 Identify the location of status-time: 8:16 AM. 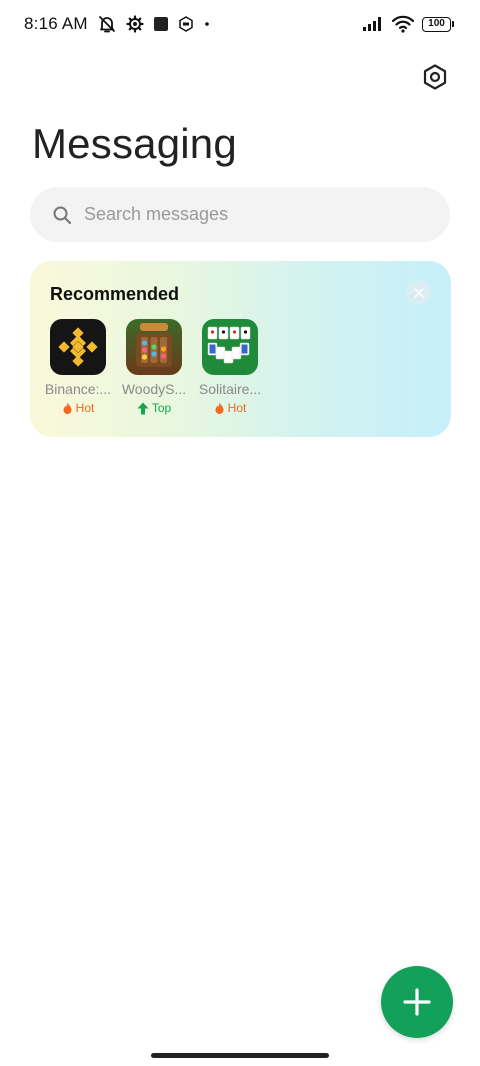
(56, 23).